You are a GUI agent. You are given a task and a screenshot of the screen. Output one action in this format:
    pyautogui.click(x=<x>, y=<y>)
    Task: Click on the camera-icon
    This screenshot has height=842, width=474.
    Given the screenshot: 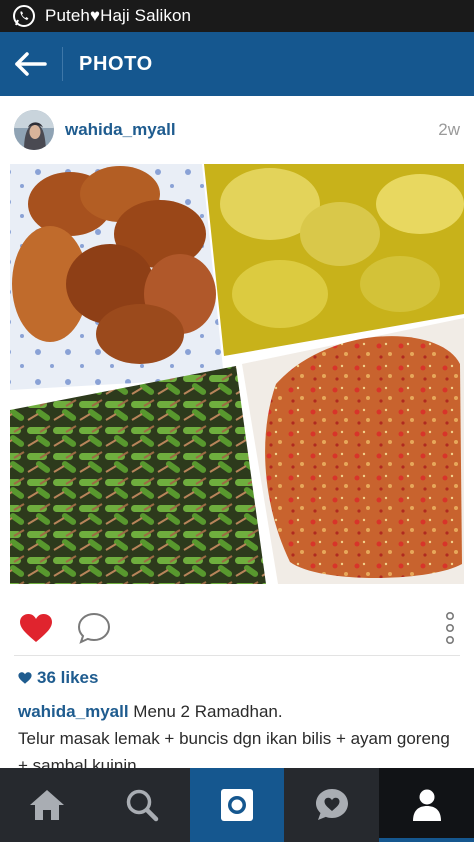 What is the action you would take?
    pyautogui.click(x=236, y=805)
    